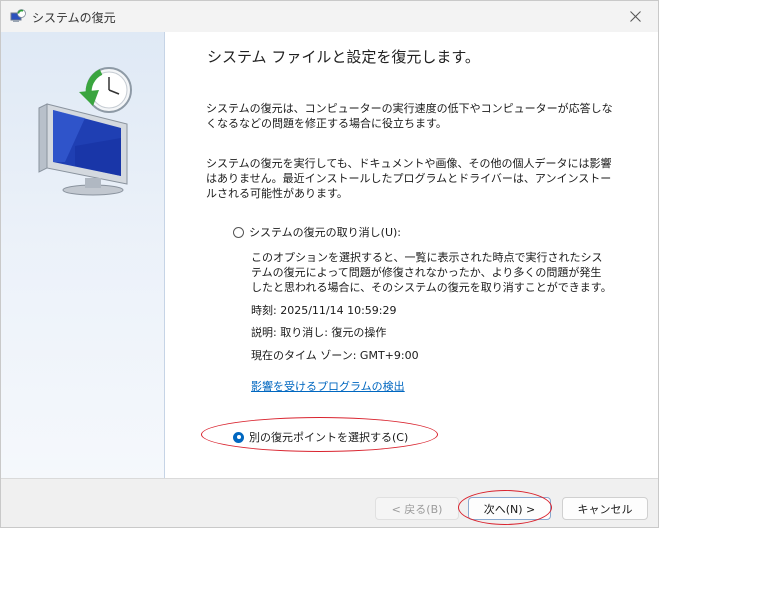 This screenshot has height=614, width=768. Describe the element at coordinates (335, 355) in the screenshot. I see `current-timezone: 現在のタイム ゾーン: GMT+9:00` at that location.